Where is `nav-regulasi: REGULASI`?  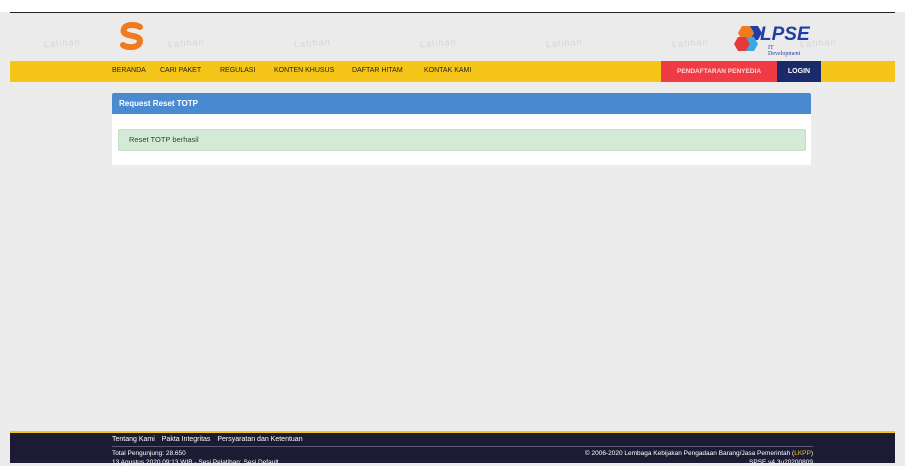
nav-regulasi: REGULASI is located at coordinates (237, 70).